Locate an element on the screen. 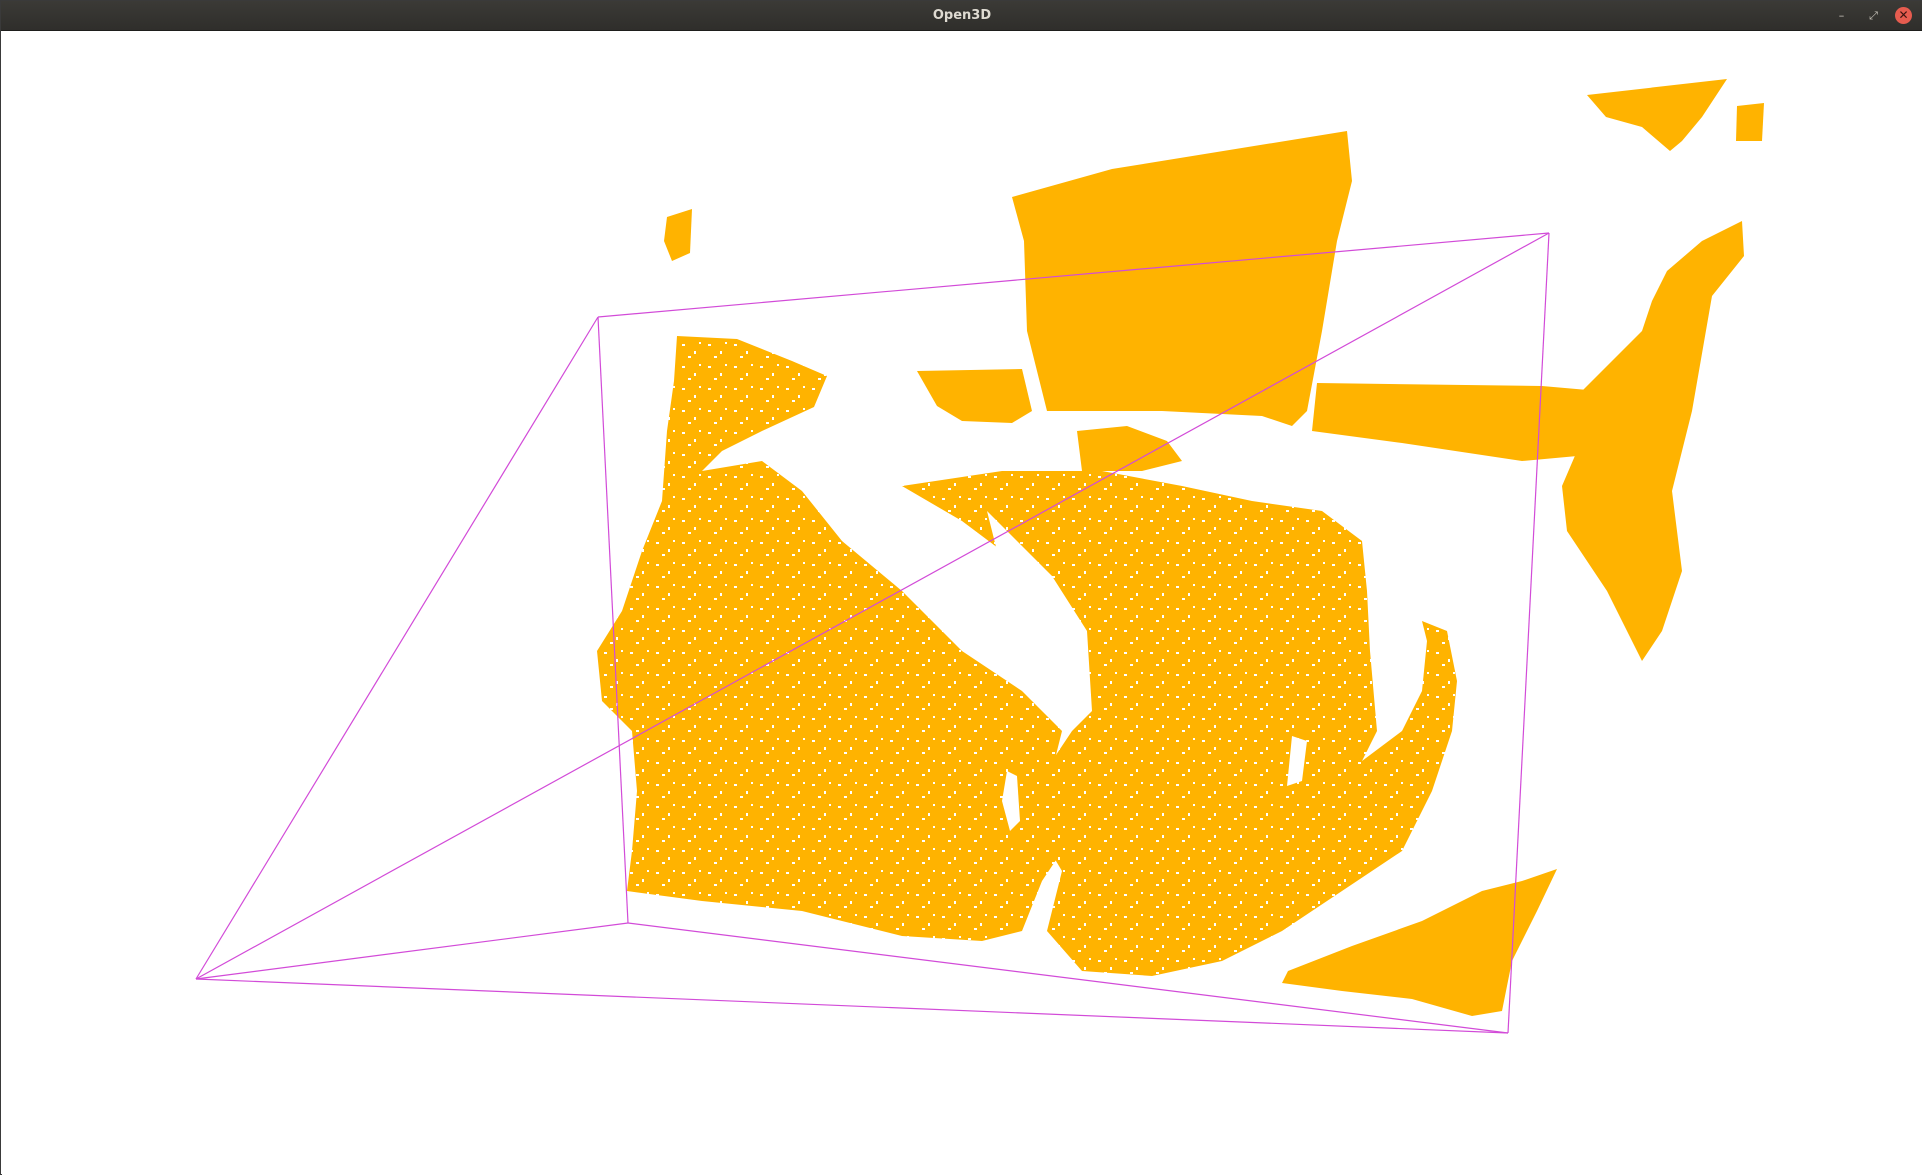  window-title: Open3D is located at coordinates (962, 15).